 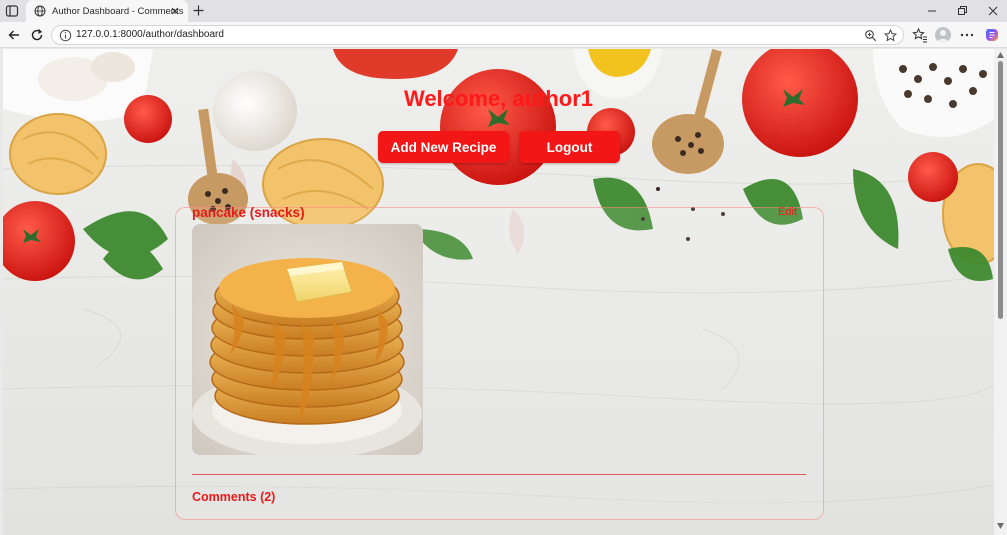 What do you see at coordinates (1000, 190) in the screenshot?
I see `scrollbar-thumb` at bounding box center [1000, 190].